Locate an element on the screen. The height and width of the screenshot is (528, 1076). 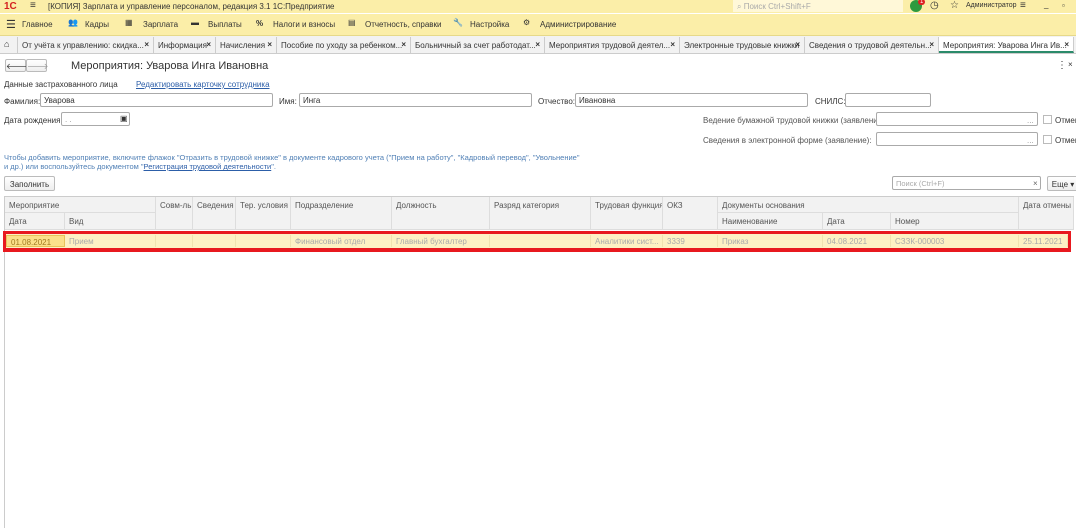
snils-field is located at coordinates (888, 100).